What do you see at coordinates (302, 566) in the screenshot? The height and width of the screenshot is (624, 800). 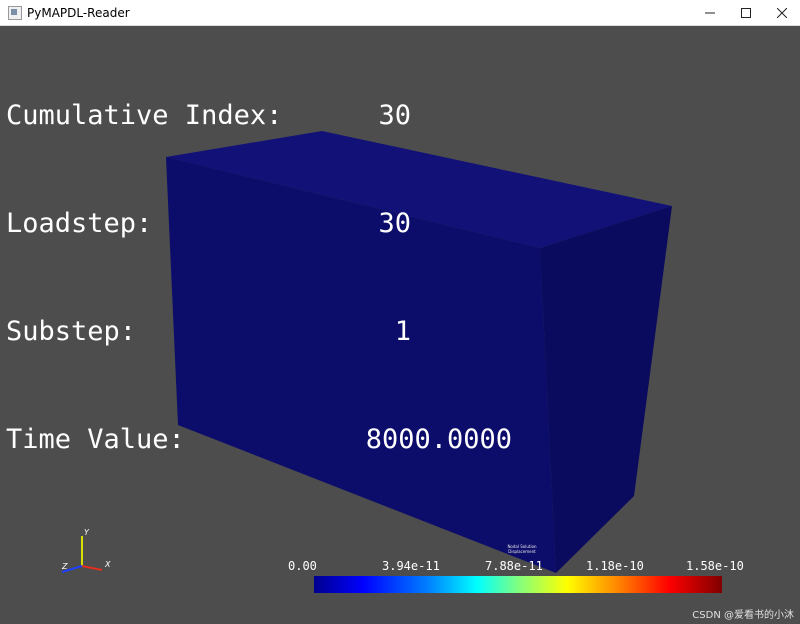 I see `scalar-bar-tick: 0.00` at bounding box center [302, 566].